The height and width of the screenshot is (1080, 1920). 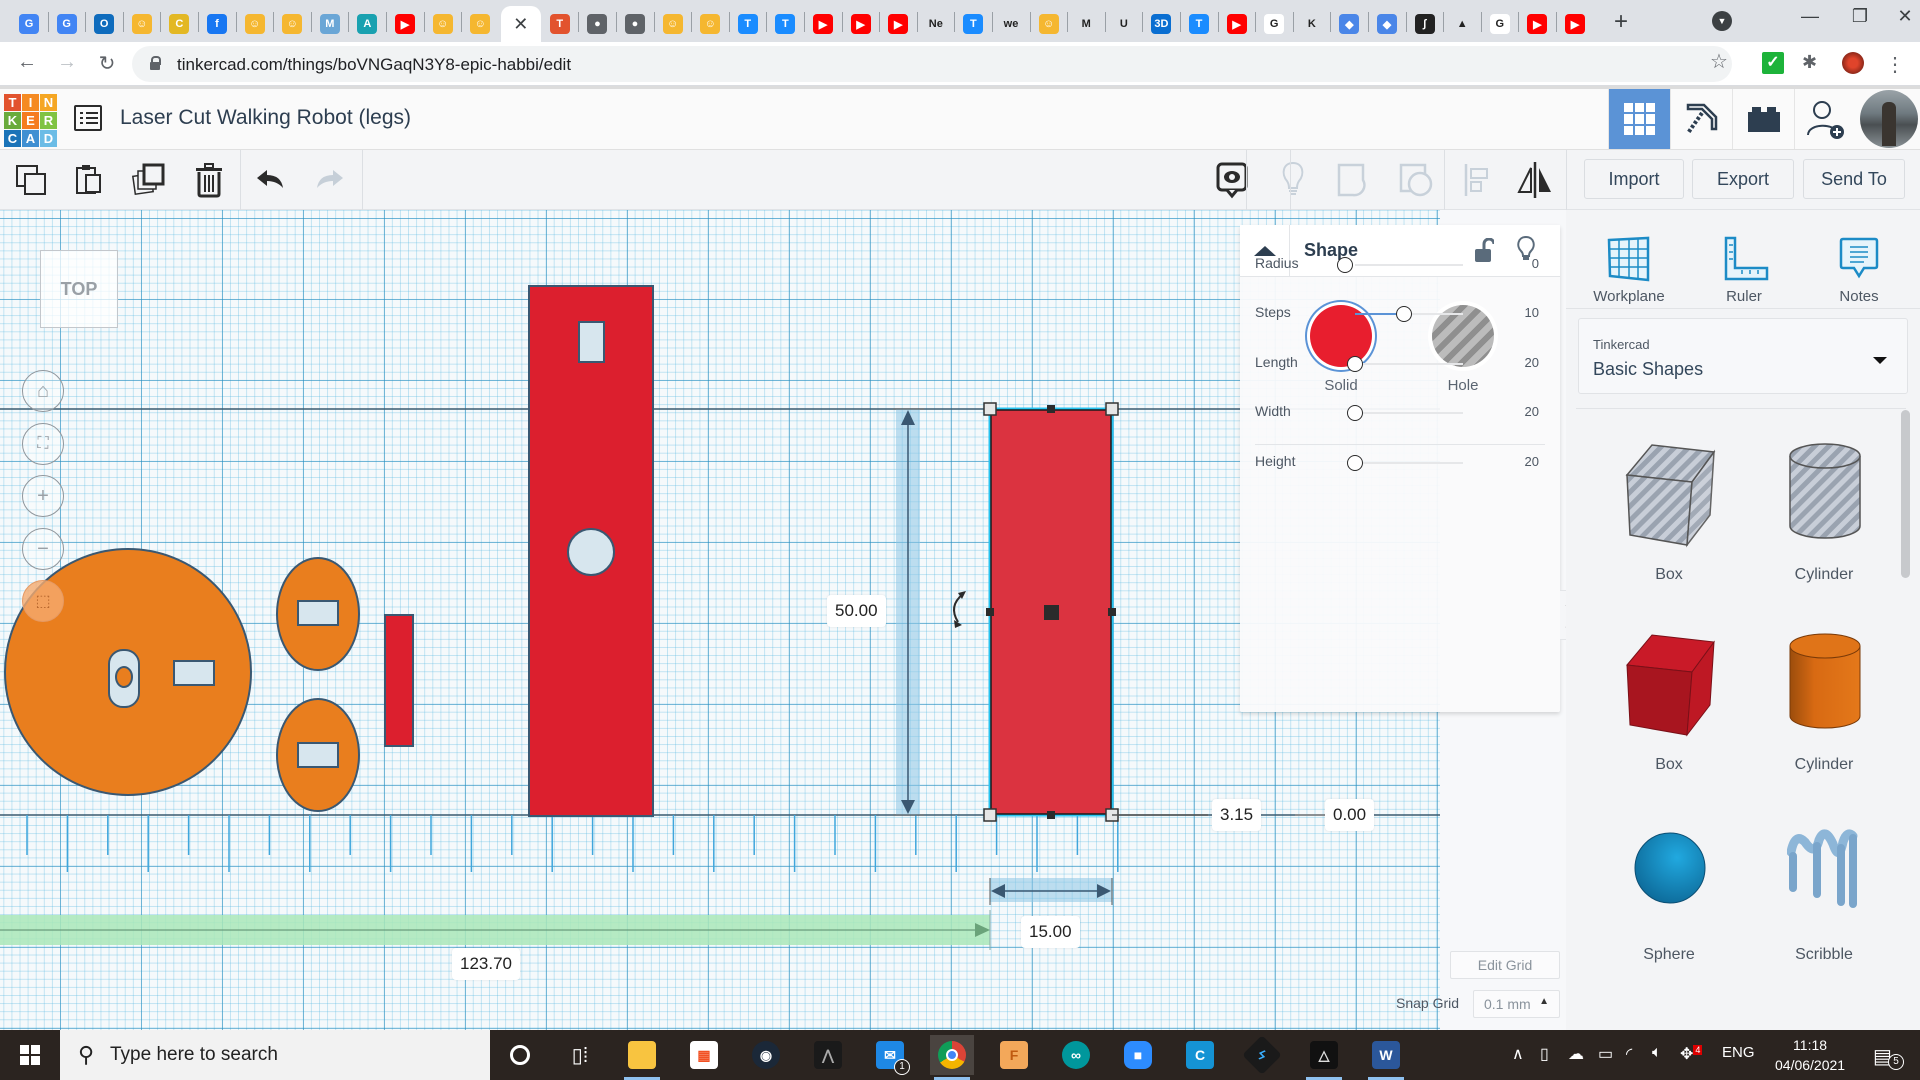 What do you see at coordinates (1691, 1054) in the screenshot?
I see `dropbox-icon: ✥ 4` at bounding box center [1691, 1054].